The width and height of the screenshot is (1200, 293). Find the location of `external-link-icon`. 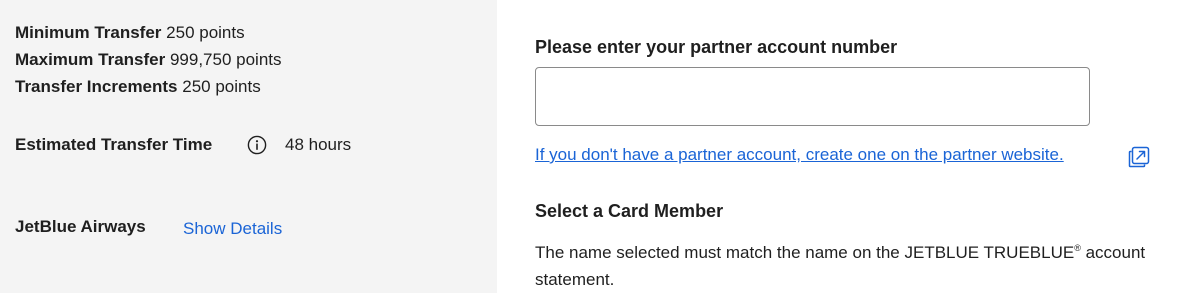

external-link-icon is located at coordinates (1139, 157).